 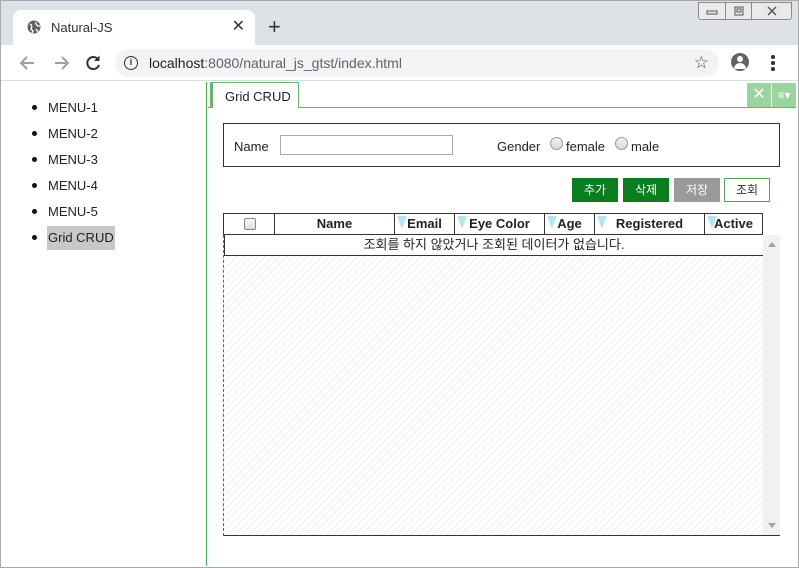 I want to click on column-eye-color-label: Eye Color, so click(x=499, y=223).